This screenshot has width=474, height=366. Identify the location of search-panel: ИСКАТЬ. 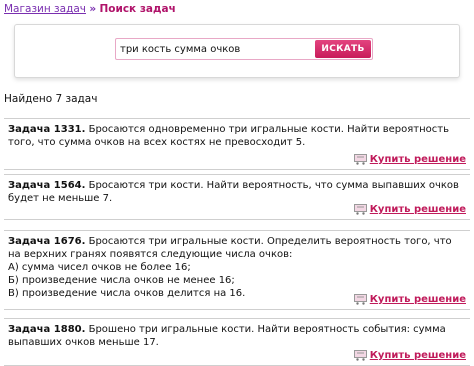
(237, 51).